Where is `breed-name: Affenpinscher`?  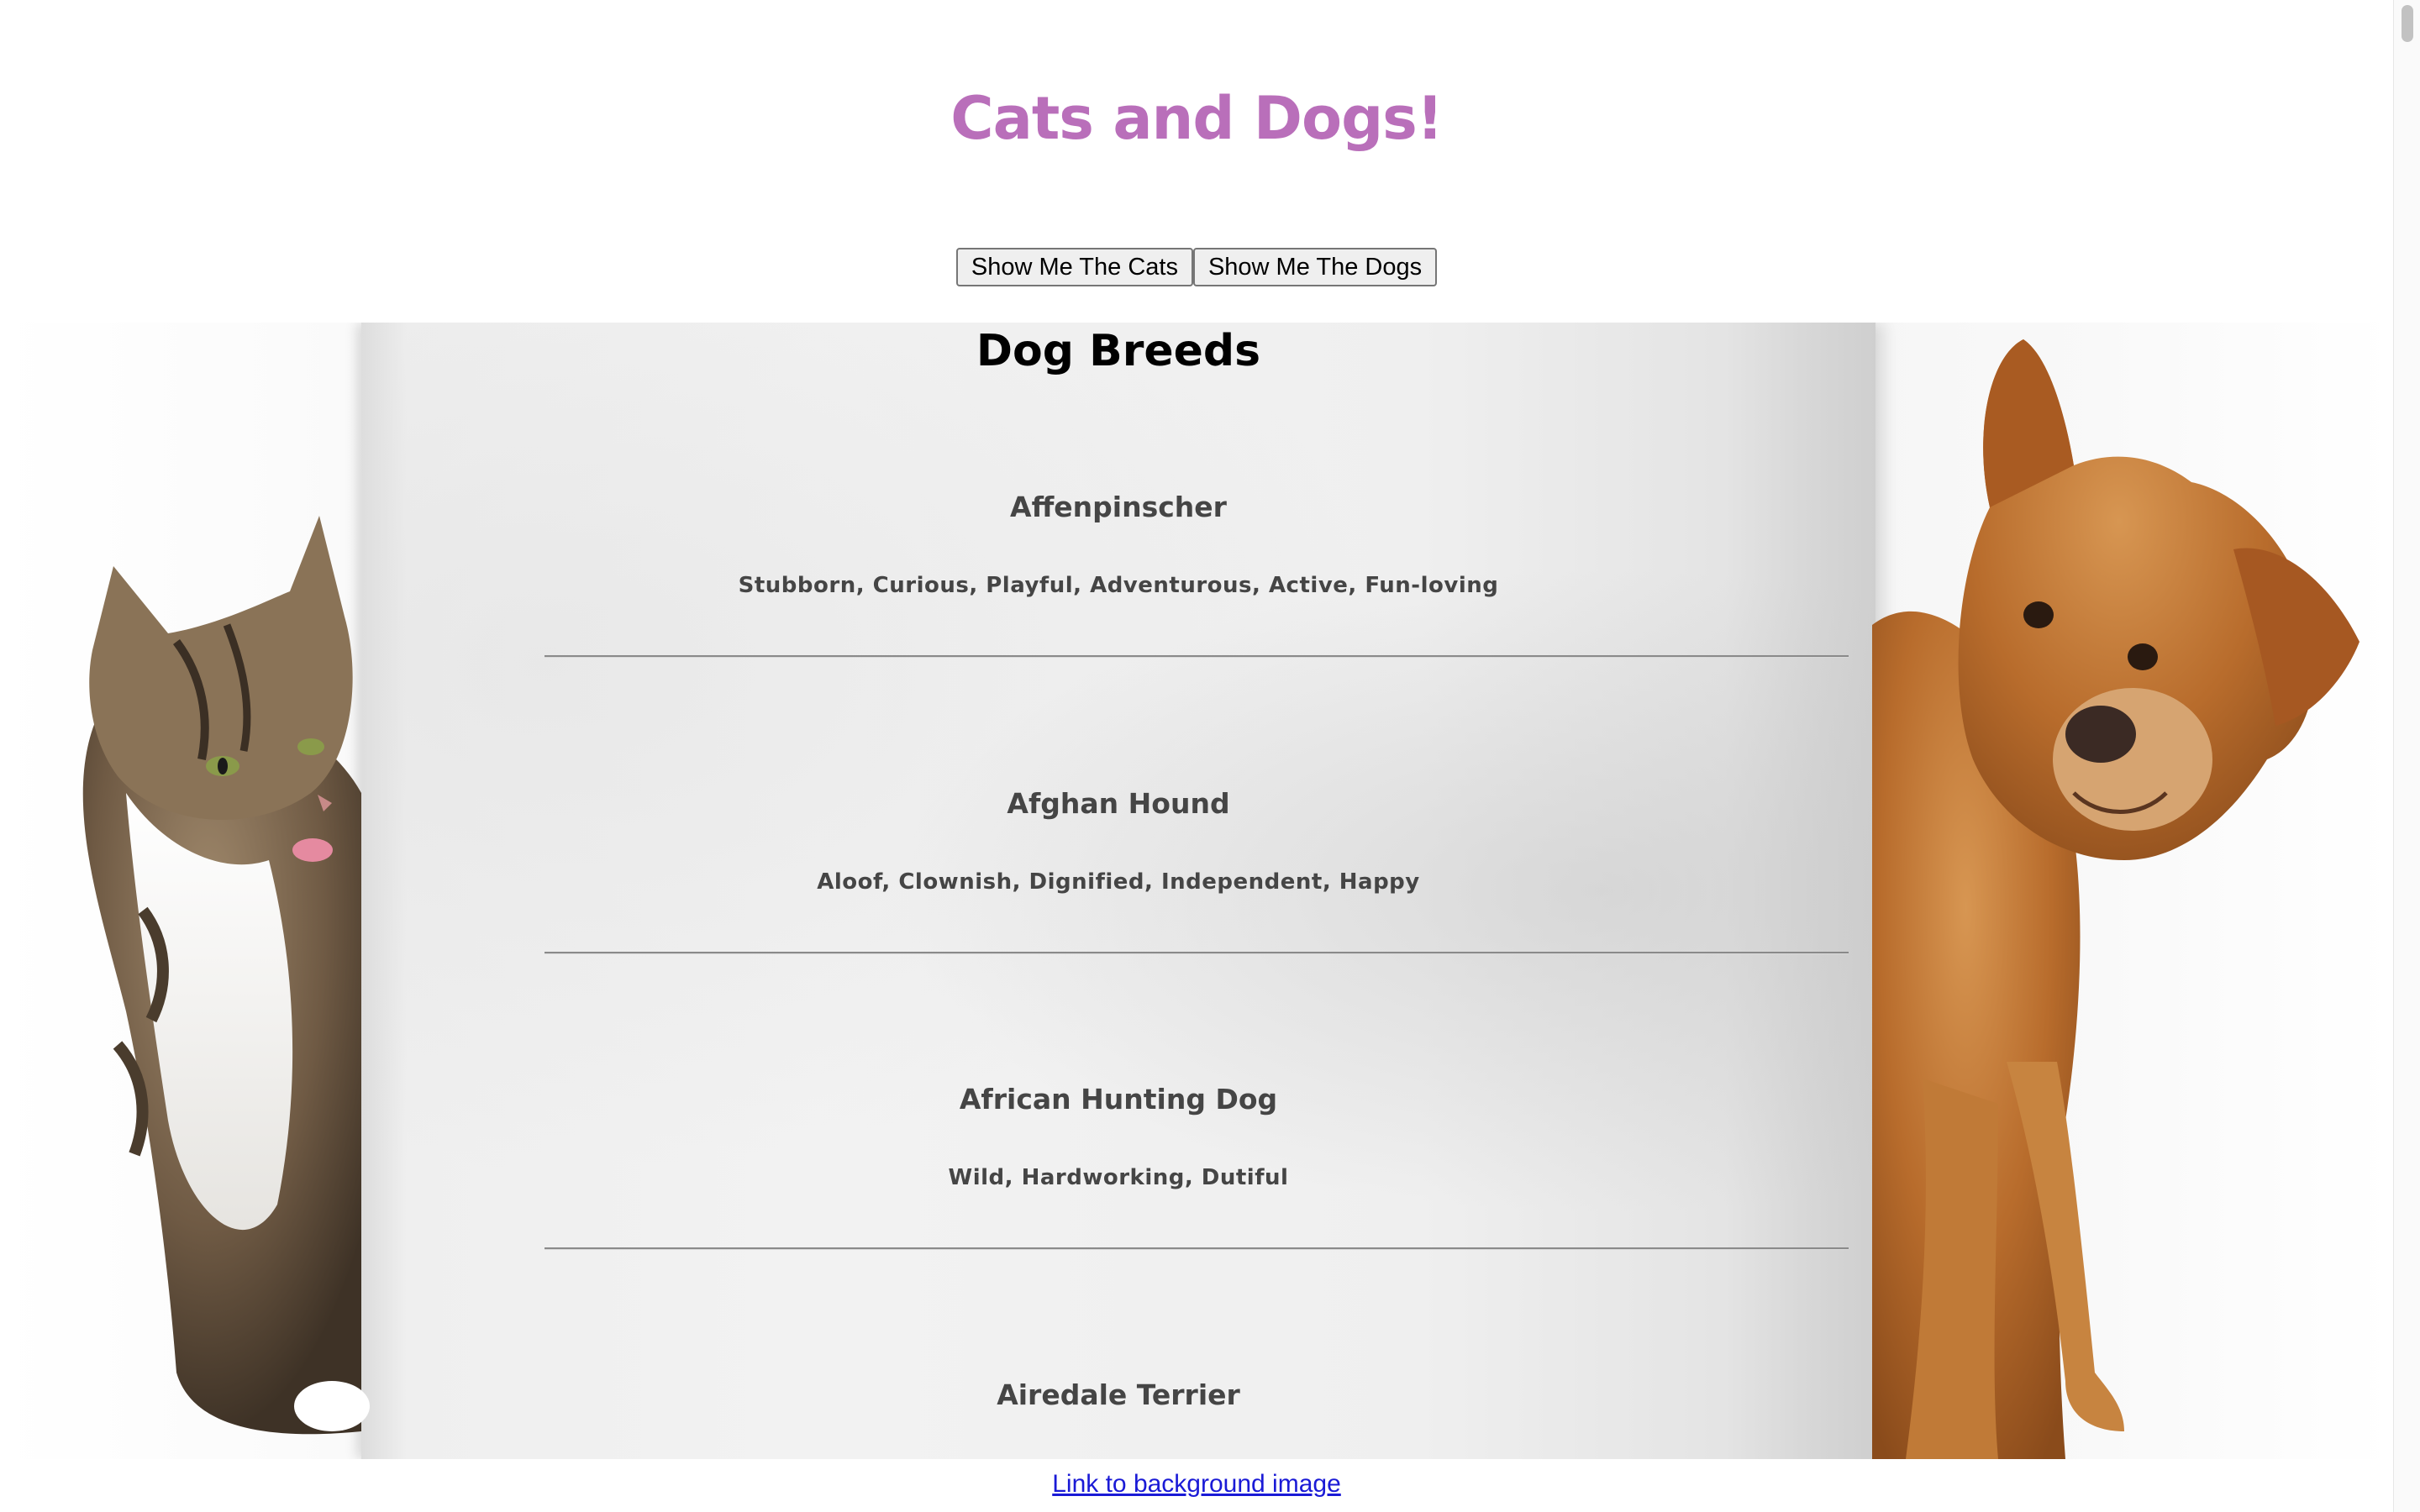 breed-name: Affenpinscher is located at coordinates (1118, 507).